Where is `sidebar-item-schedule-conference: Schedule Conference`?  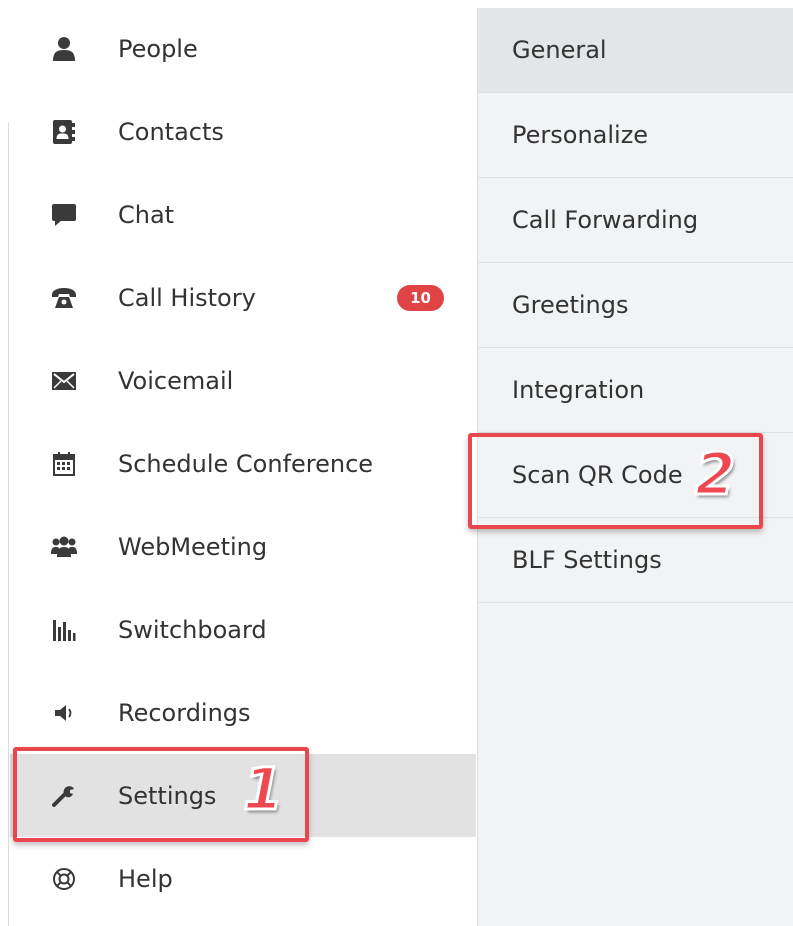 sidebar-item-schedule-conference: Schedule Conference is located at coordinates (243, 463).